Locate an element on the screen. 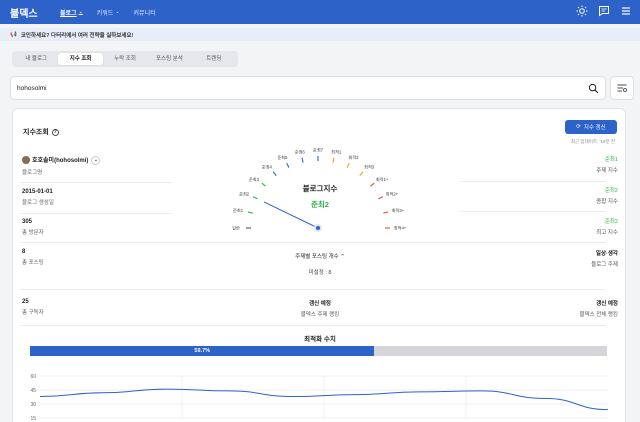 The height and width of the screenshot is (422, 640). menu-icon is located at coordinates (626, 11).